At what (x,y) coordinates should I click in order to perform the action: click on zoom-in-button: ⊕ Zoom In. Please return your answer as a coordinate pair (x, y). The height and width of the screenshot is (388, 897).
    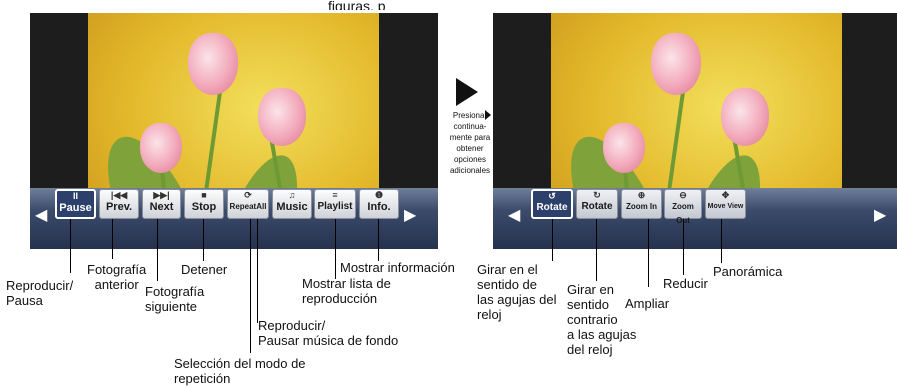
    Looking at the image, I should click on (641, 204).